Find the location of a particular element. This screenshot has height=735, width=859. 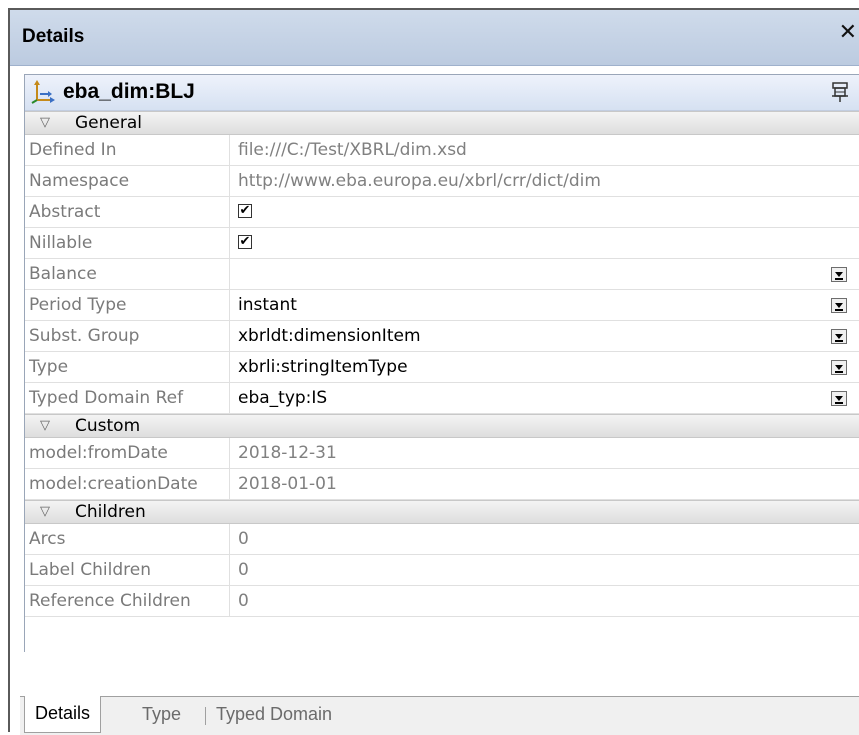

title-bar: Details ✕ is located at coordinates (434, 38).